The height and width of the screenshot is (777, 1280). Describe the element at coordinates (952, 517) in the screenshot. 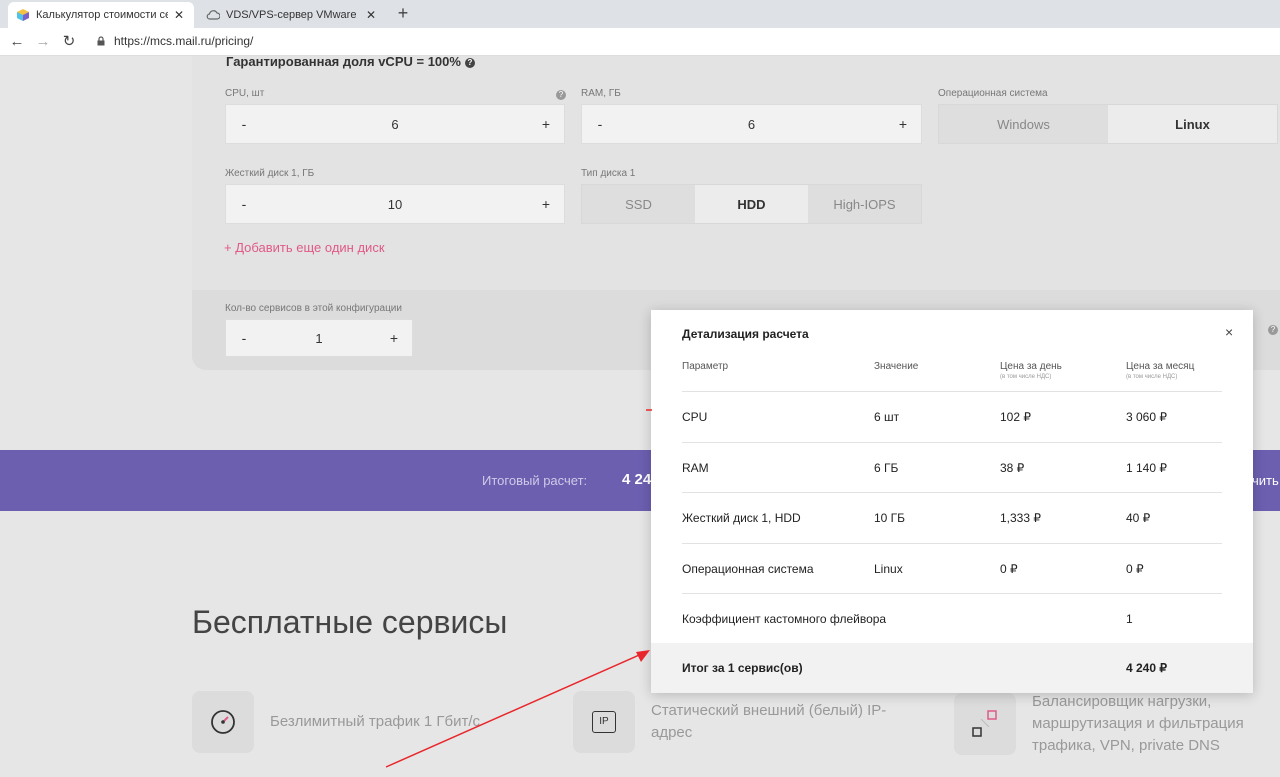

I see `table-row: Жесткий диск 1, HDD 10 ГБ 1,333 ₽ 40 ₽` at that location.